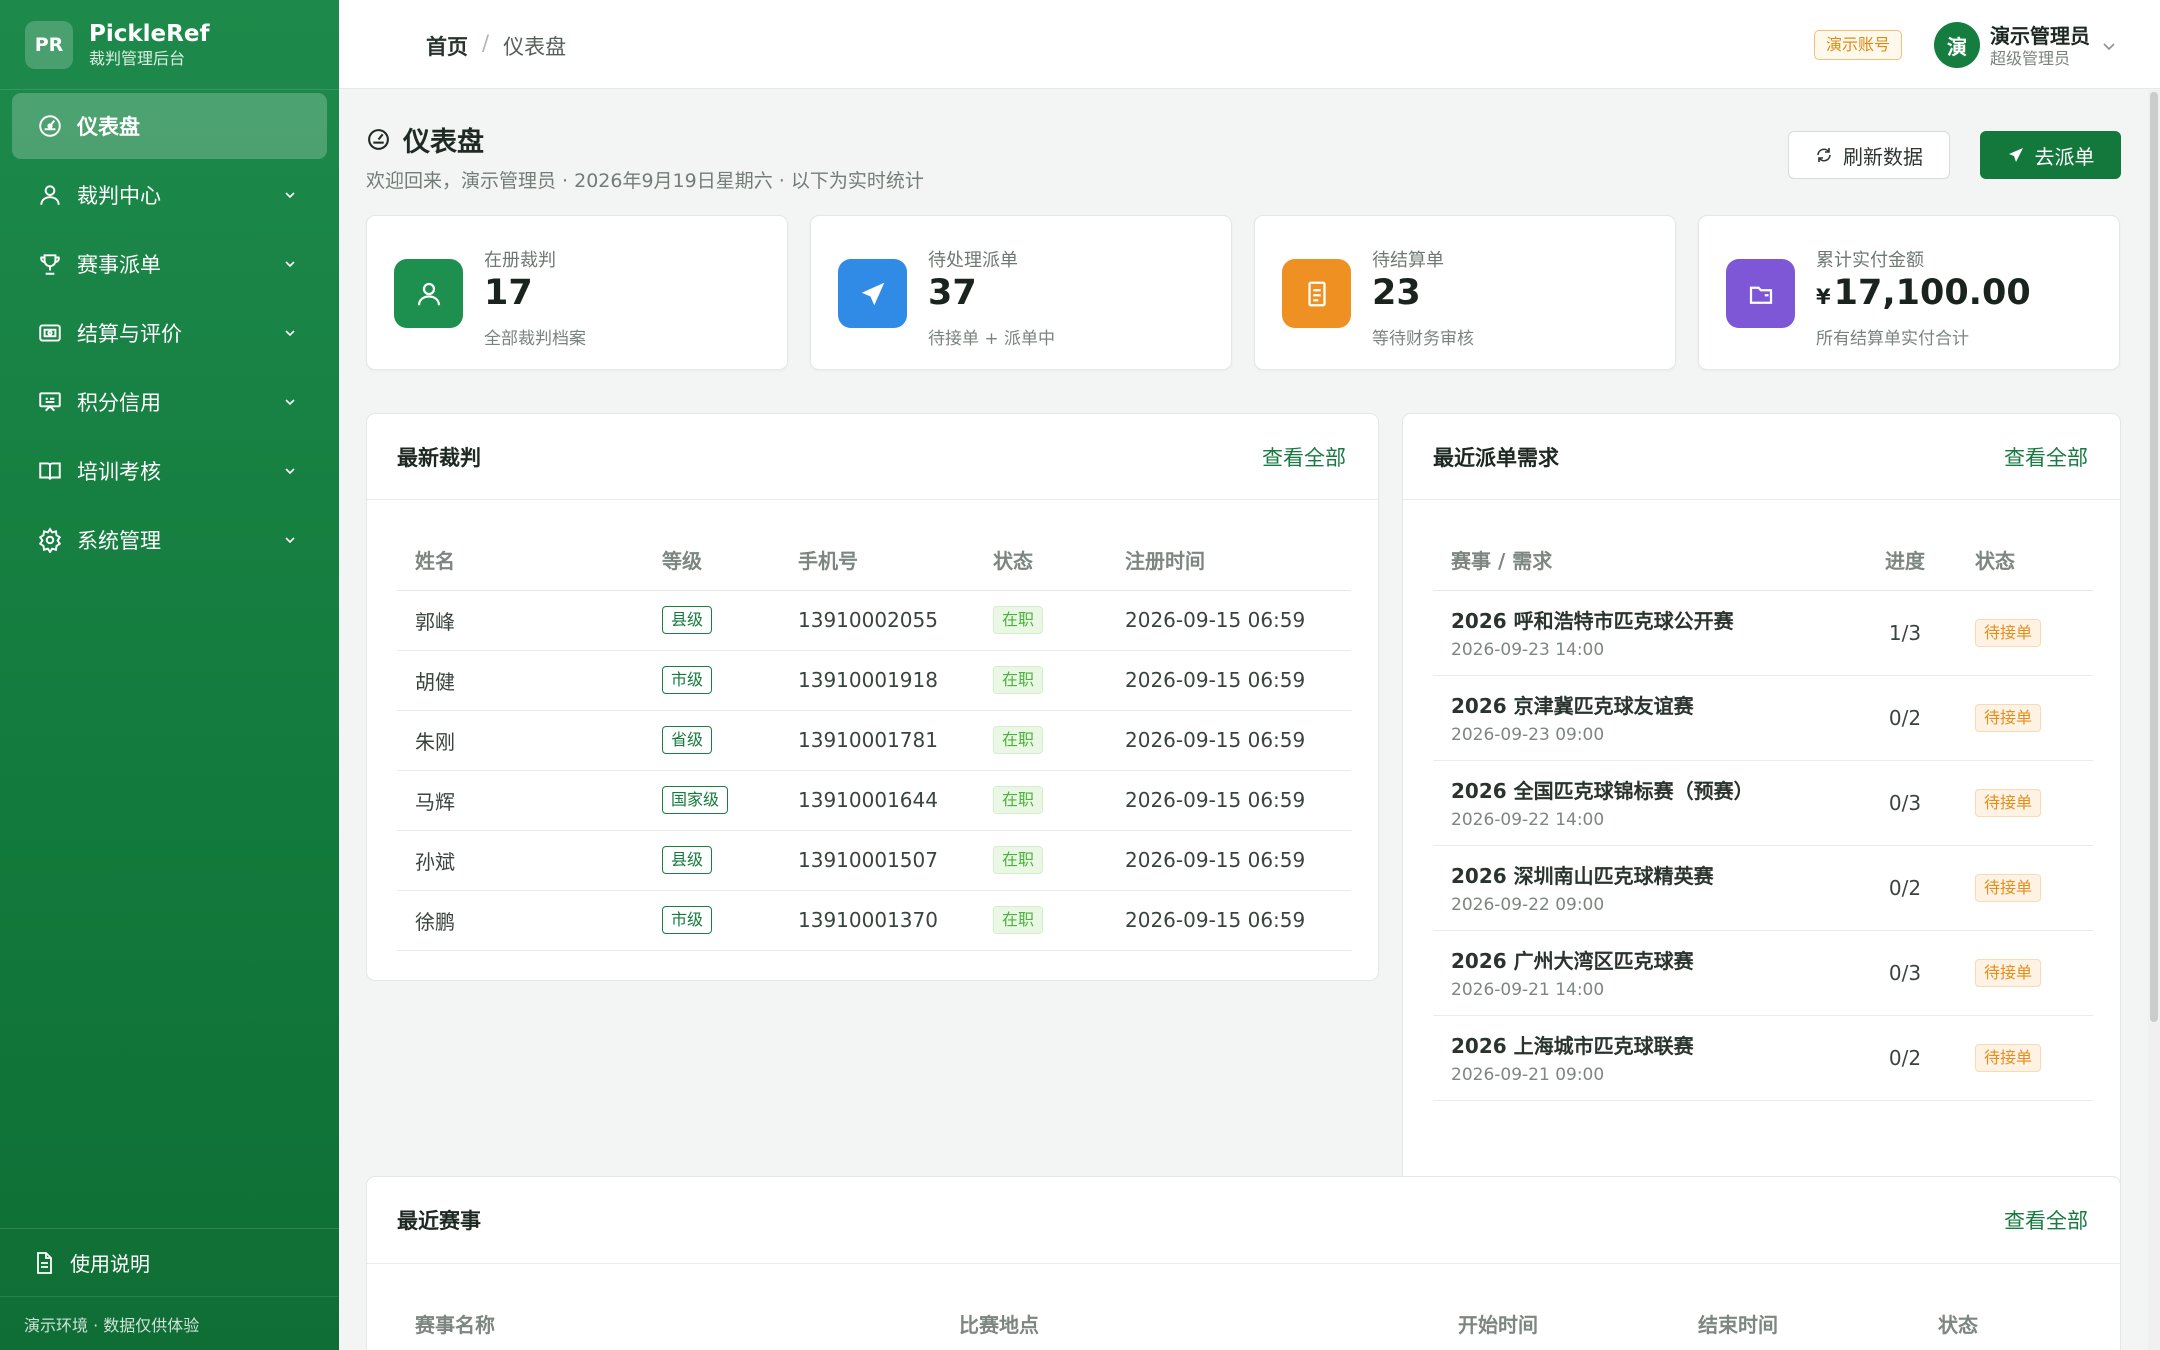  I want to click on column-header: 比赛地点, so click(1208, 1322).